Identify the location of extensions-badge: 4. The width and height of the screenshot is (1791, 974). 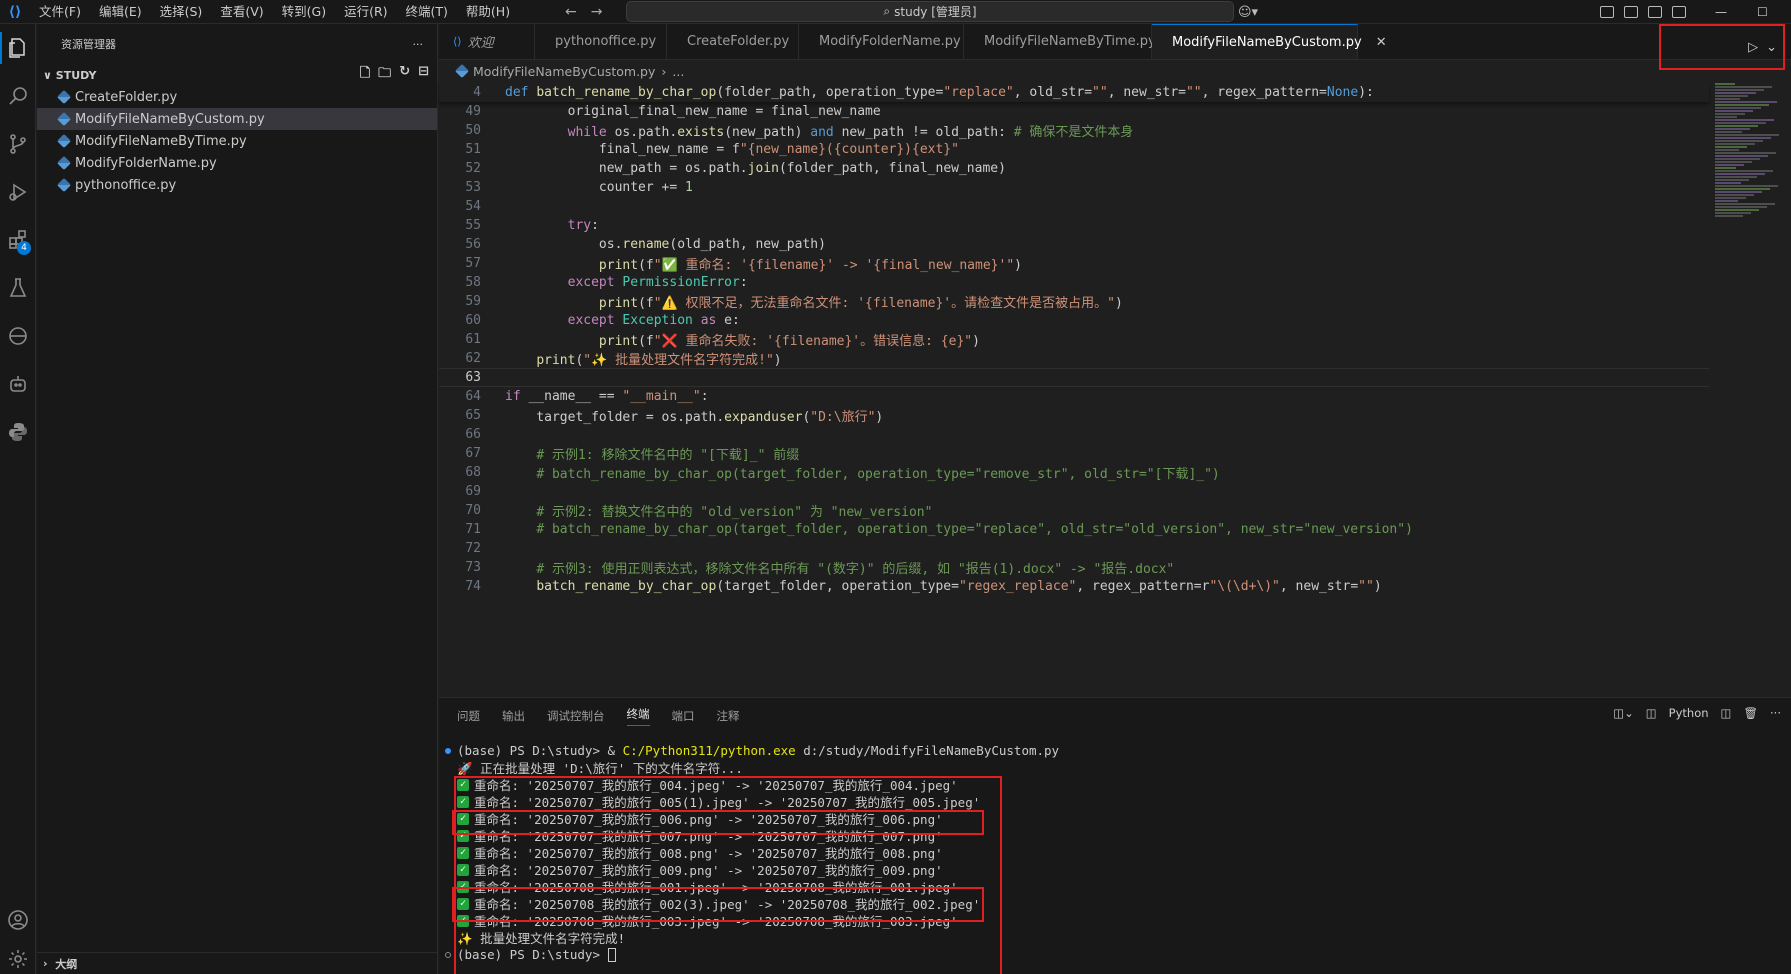
(24, 248).